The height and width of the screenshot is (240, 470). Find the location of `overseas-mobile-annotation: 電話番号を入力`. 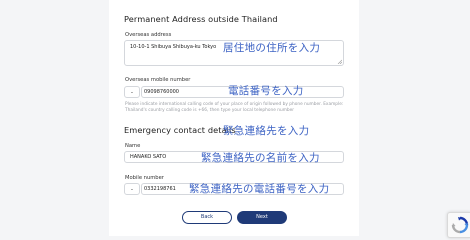

overseas-mobile-annotation: 電話番号を入力 is located at coordinates (266, 91).